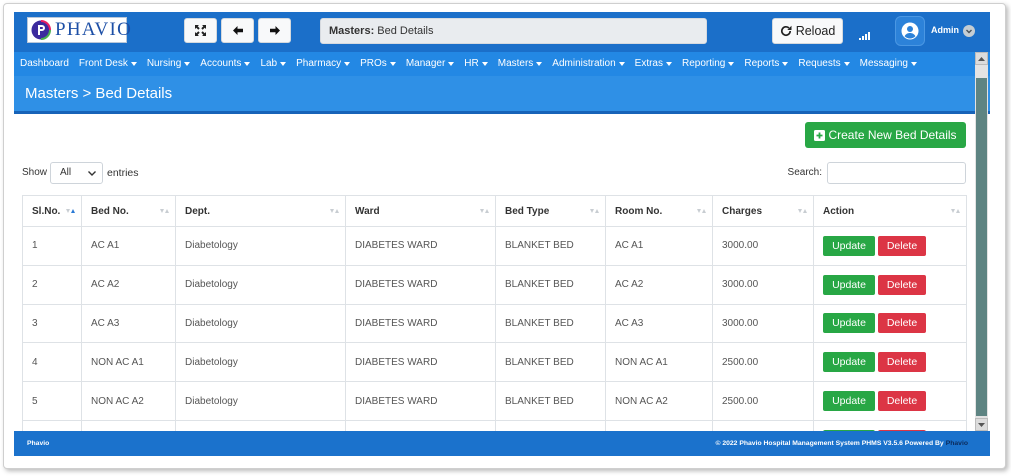 The height and width of the screenshot is (476, 1011). What do you see at coordinates (260, 246) in the screenshot?
I see `cell-dept: Diabetology` at bounding box center [260, 246].